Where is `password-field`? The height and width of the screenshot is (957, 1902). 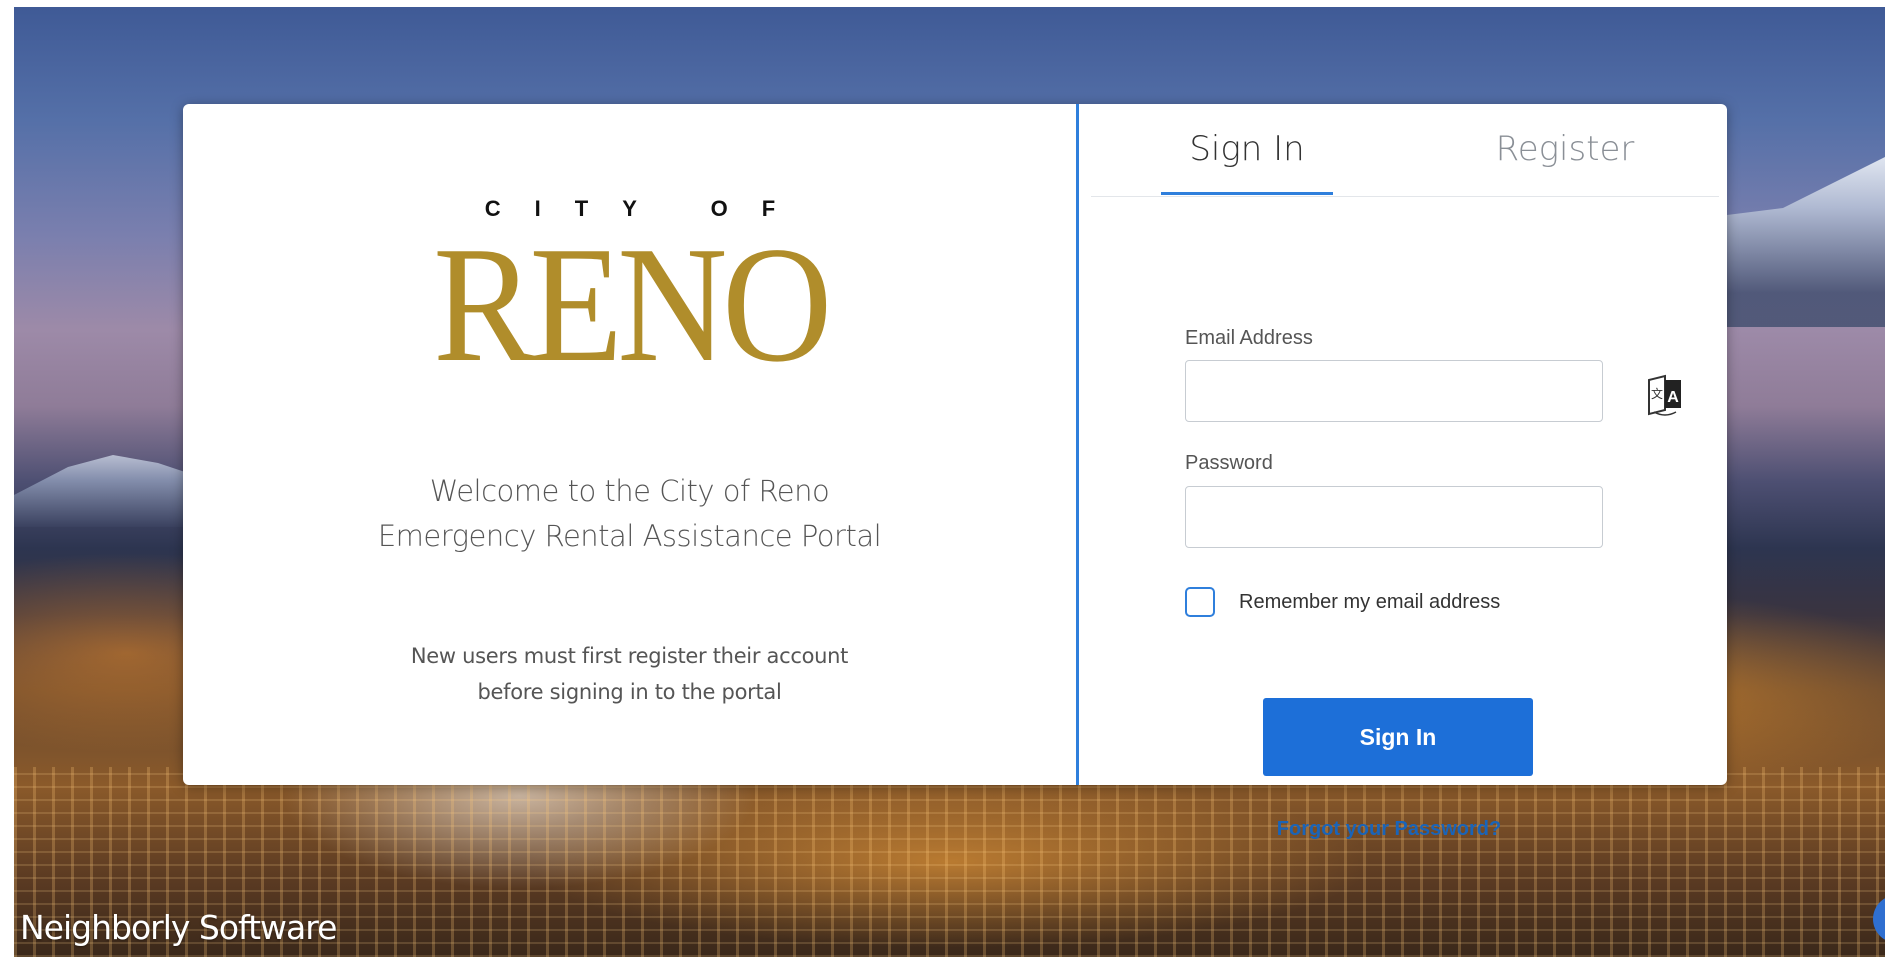
password-field is located at coordinates (1394, 517).